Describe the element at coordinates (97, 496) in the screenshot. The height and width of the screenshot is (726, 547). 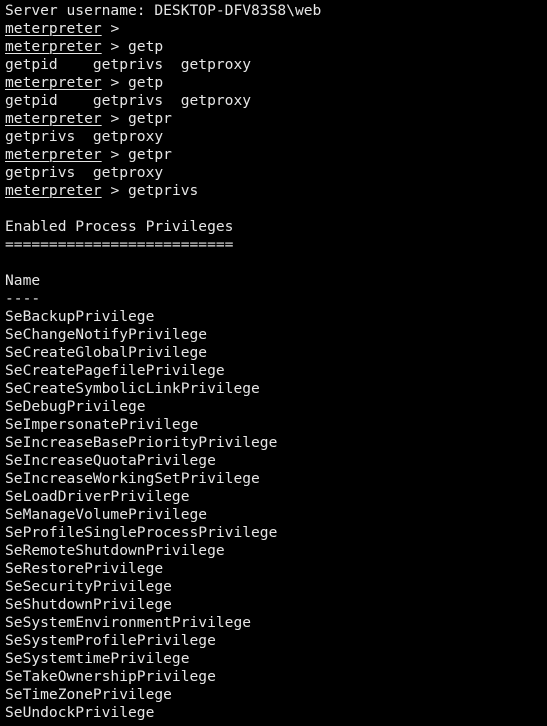
I see `terminal-output-line: SeLoadDriverPrivilege` at that location.